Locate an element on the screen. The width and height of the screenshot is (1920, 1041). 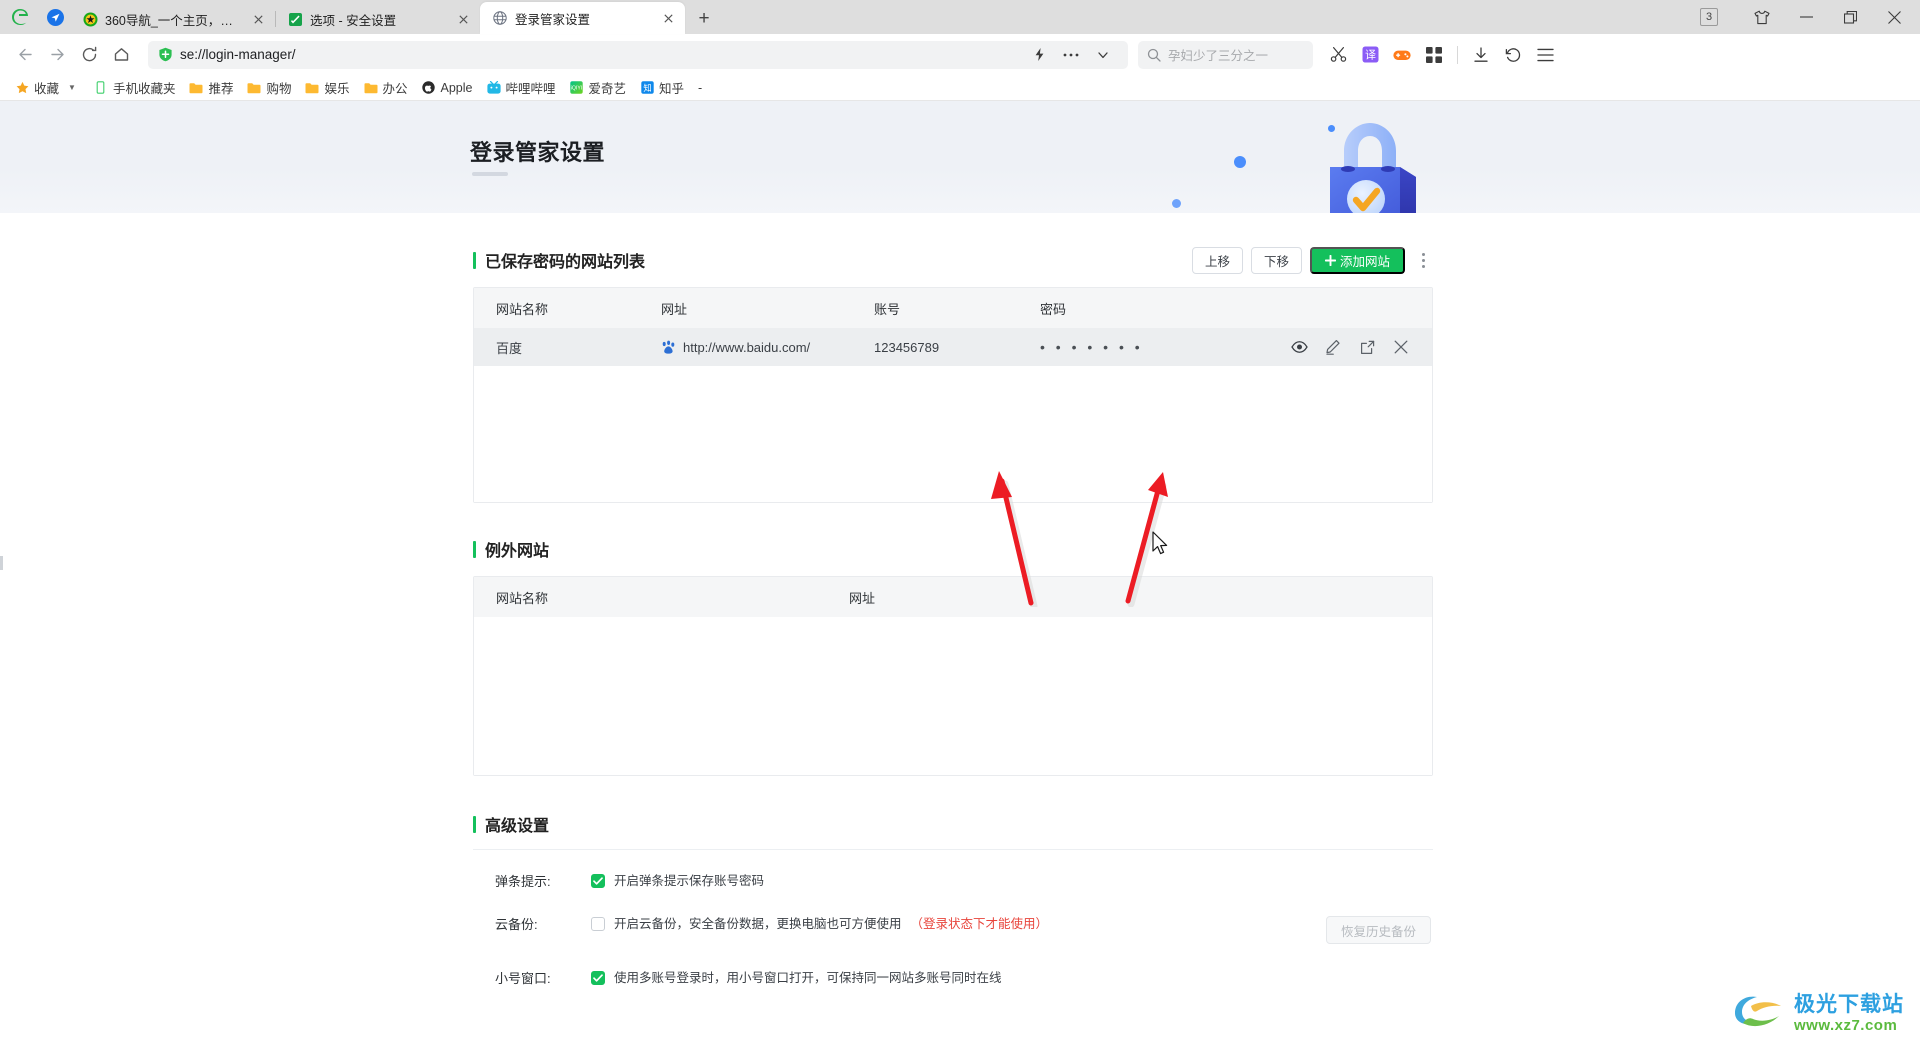
setting-label: 小号窗口: is located at coordinates (523, 978).